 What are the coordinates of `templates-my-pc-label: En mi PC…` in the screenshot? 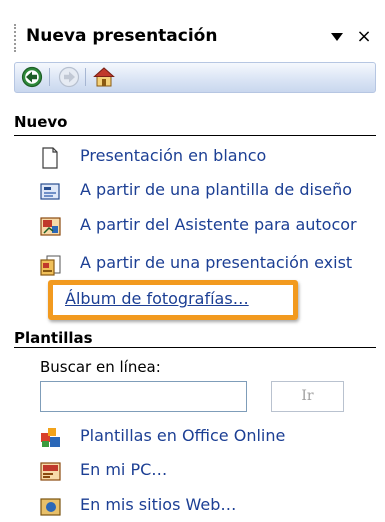 It's located at (124, 469).